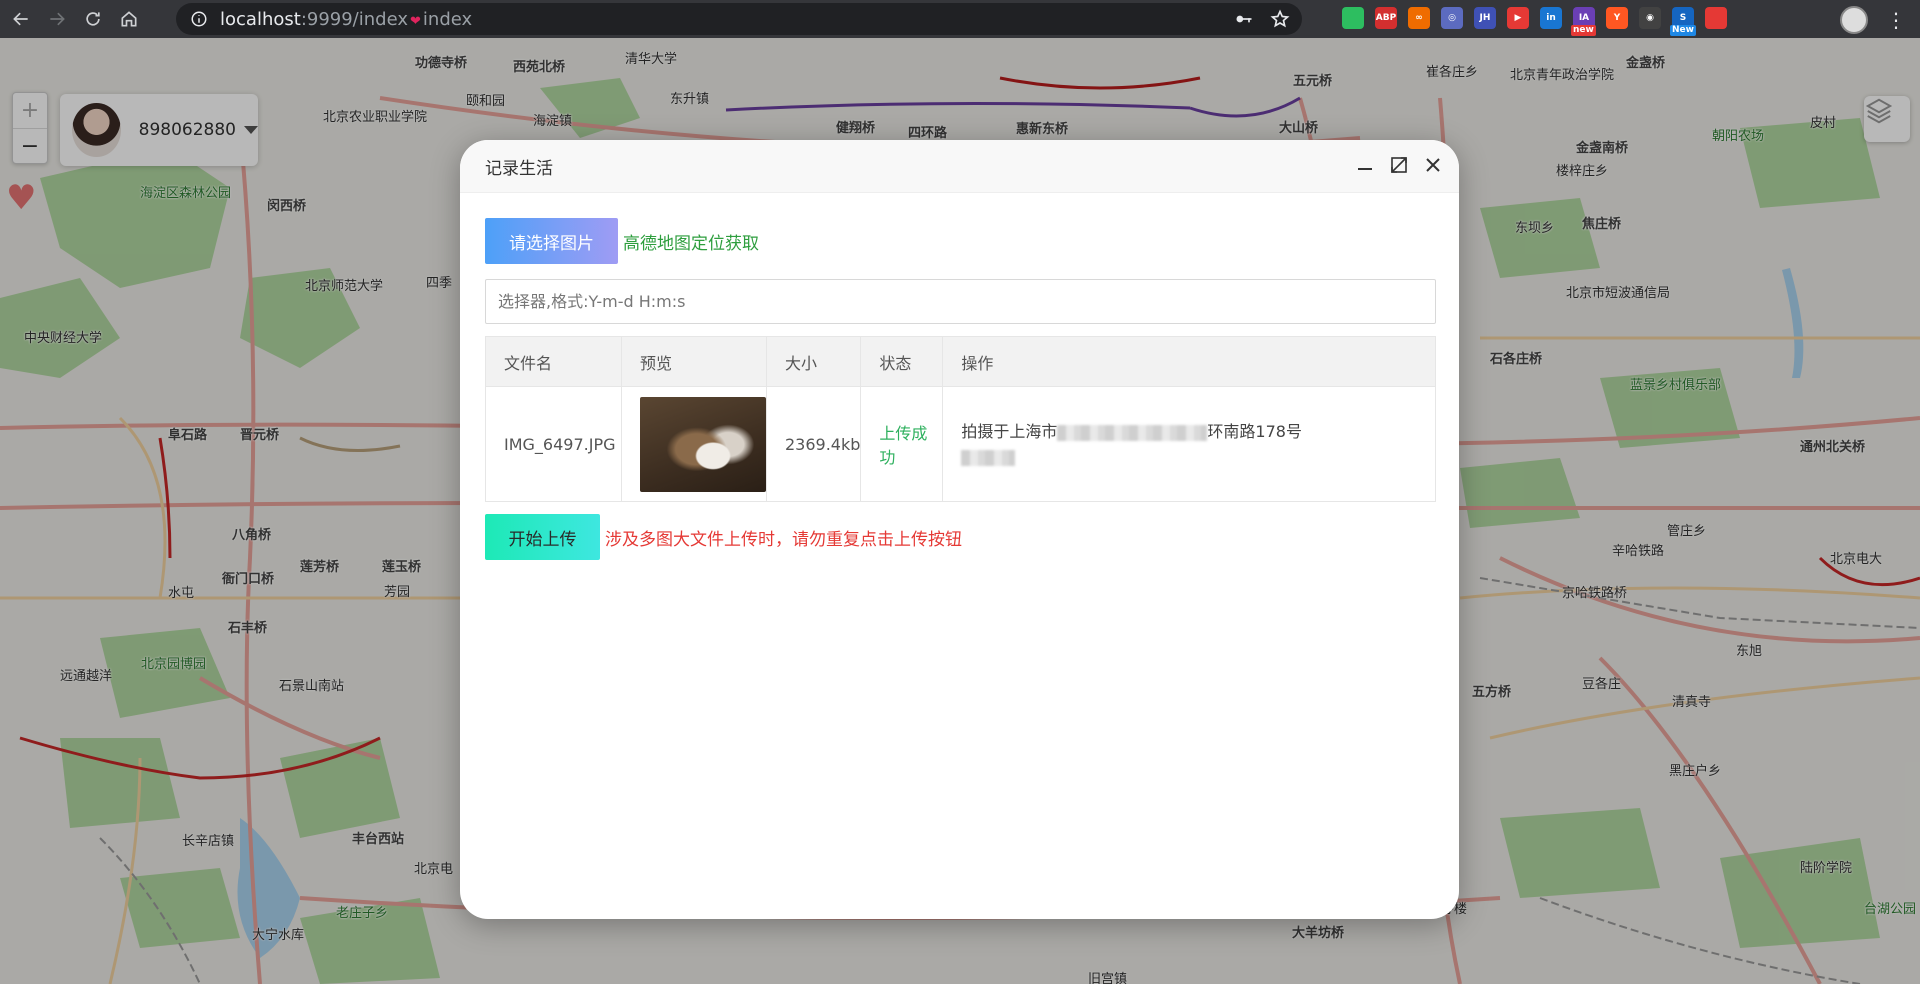 This screenshot has width=1920, height=984. What do you see at coordinates (1896, 20) in the screenshot?
I see `menu-kebab-icon: ⋮` at bounding box center [1896, 20].